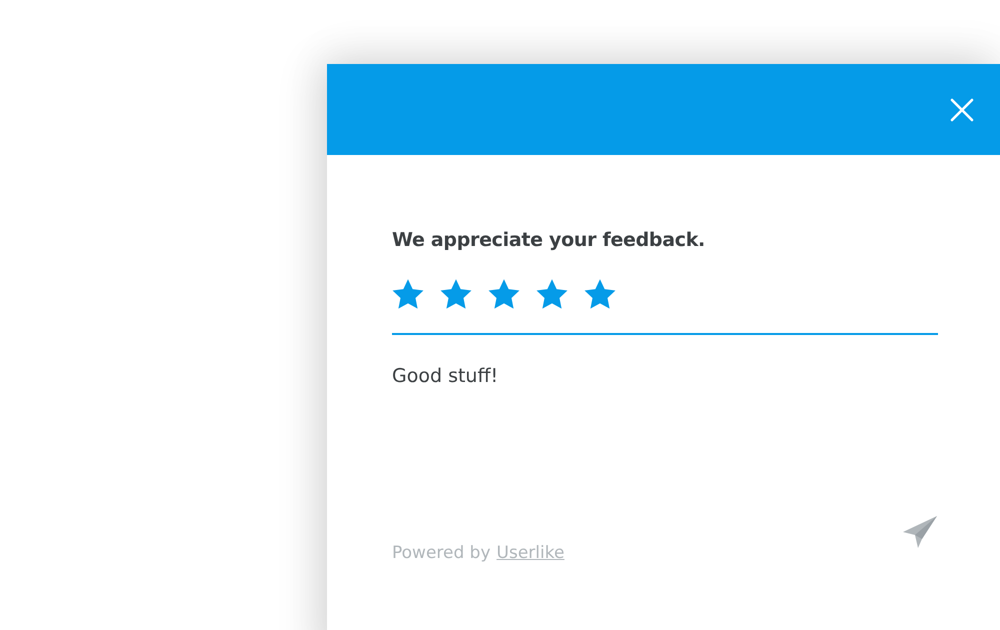 Image resolution: width=1000 pixels, height=630 pixels. What do you see at coordinates (441, 553) in the screenshot?
I see `powered-by-text: Powered by` at bounding box center [441, 553].